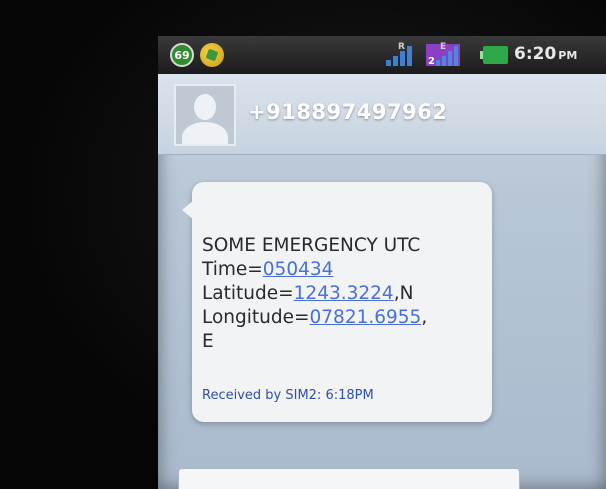 This screenshot has height=489, width=606. What do you see at coordinates (248, 293) in the screenshot?
I see `latitude-label: Latitude=` at bounding box center [248, 293].